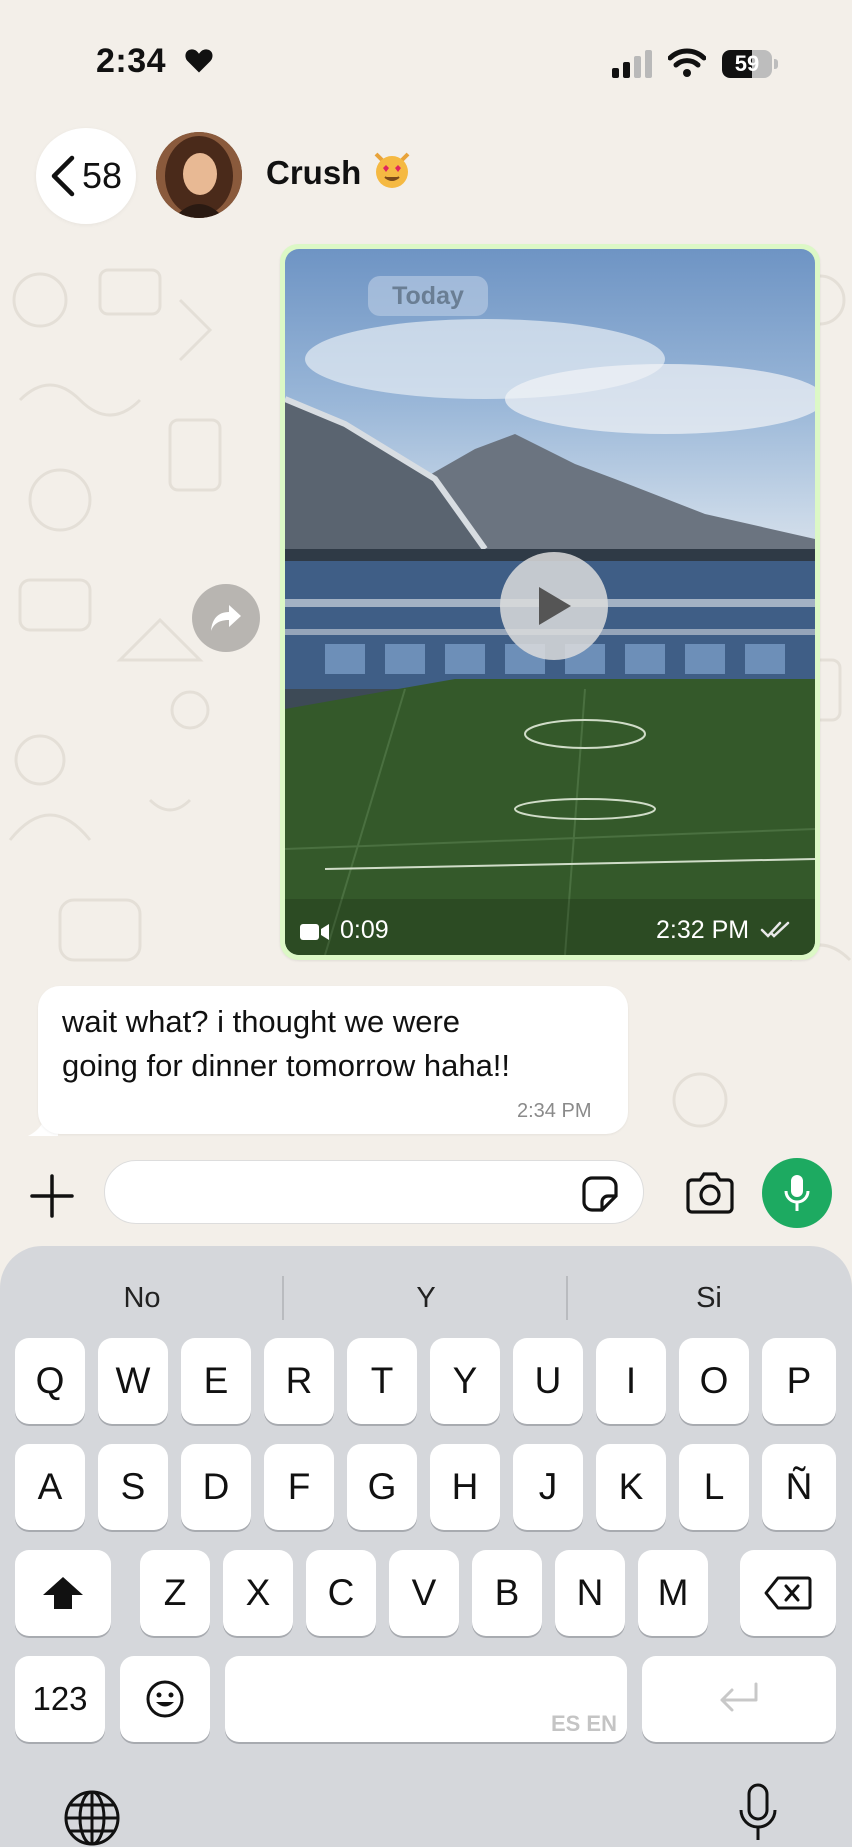 The image size is (852, 1847). Describe the element at coordinates (507, 1593) in the screenshot. I see `key-b: B` at that location.